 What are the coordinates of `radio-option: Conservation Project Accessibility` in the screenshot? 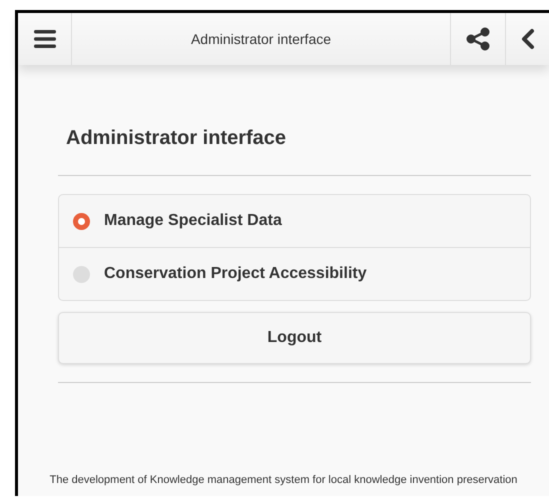 It's located at (294, 273).